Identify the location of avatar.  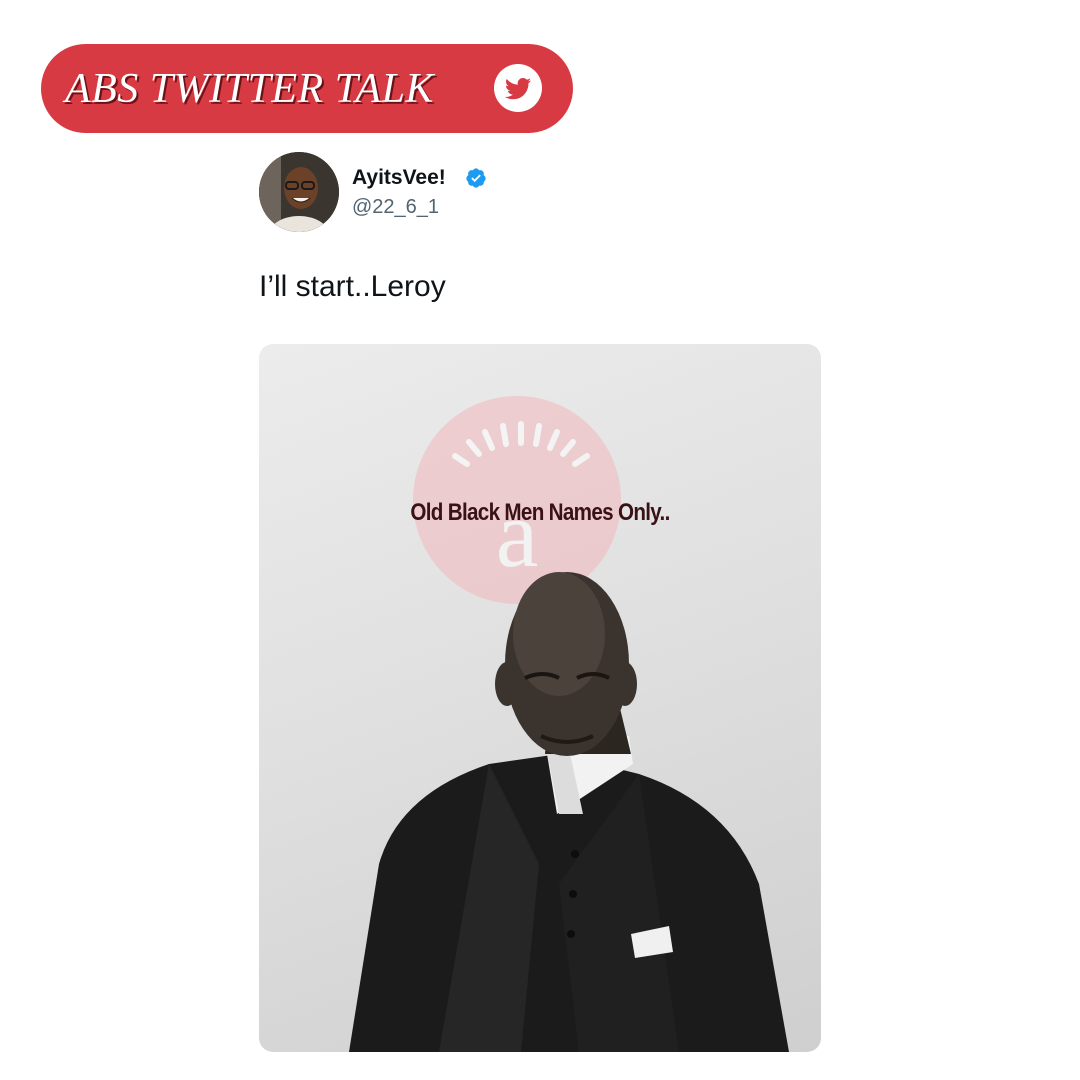
(299, 192).